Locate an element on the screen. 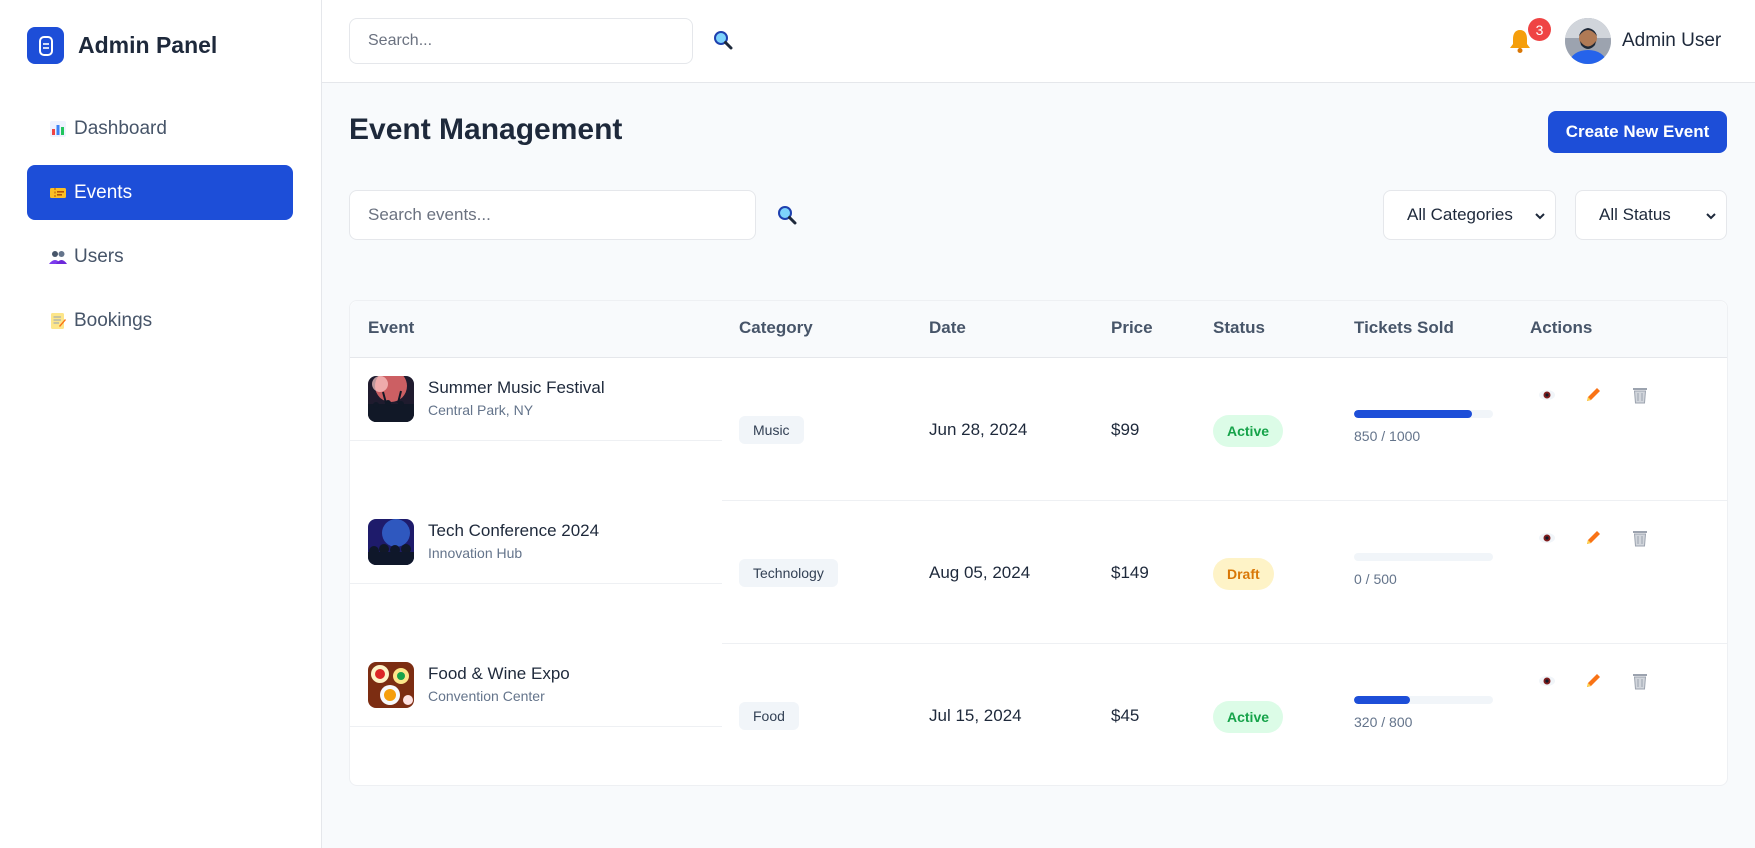 This screenshot has width=1755, height=848. category-filter-select: All Categories is located at coordinates (1469, 215).